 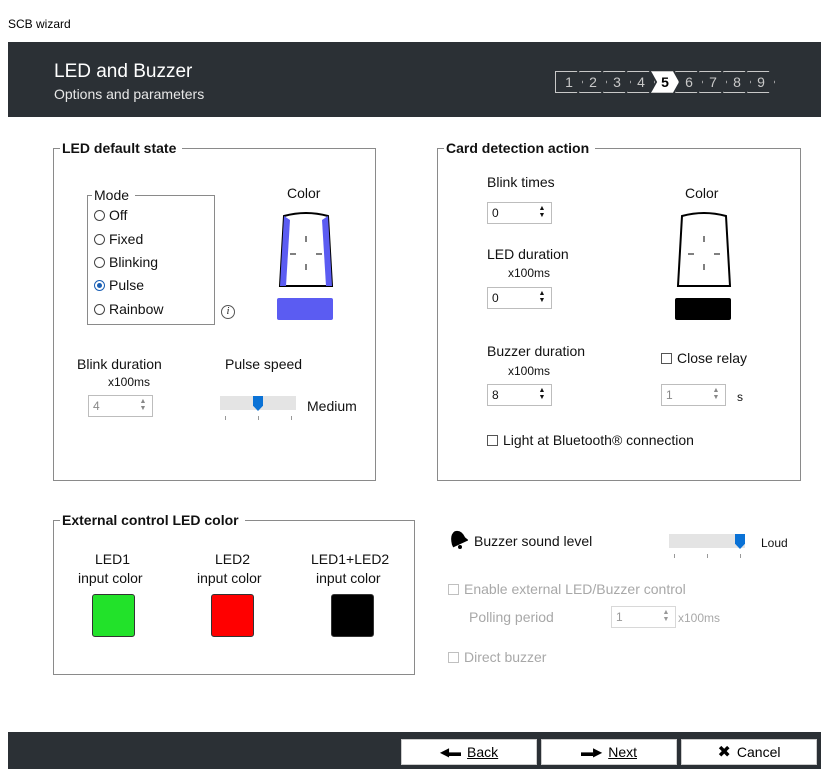 What do you see at coordinates (121, 148) in the screenshot?
I see `led-default-state-legend: LED default state` at bounding box center [121, 148].